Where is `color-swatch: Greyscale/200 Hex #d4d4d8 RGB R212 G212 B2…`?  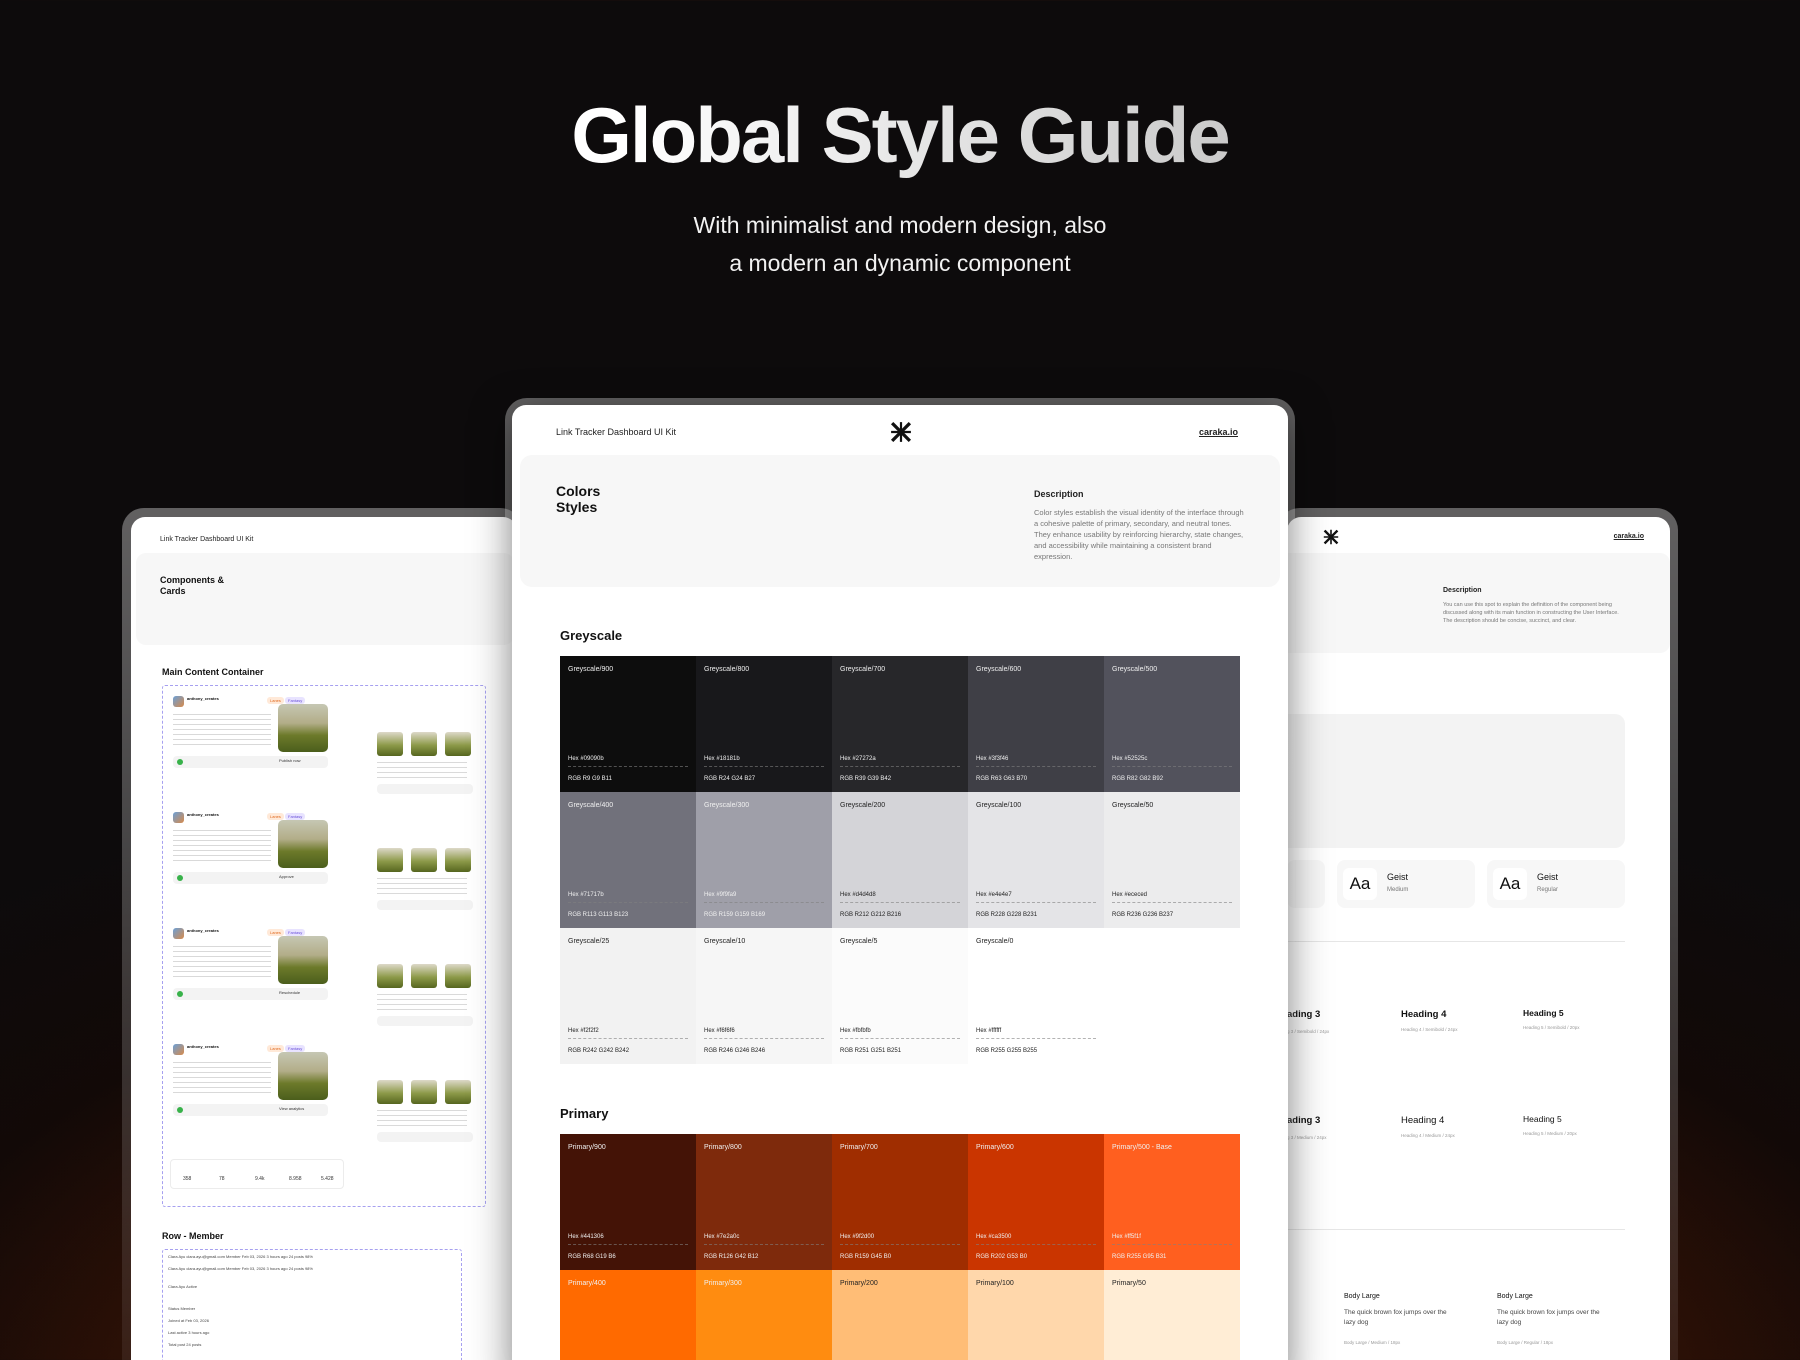
color-swatch: Greyscale/200 Hex #d4d4d8 RGB R212 G212 B2… is located at coordinates (900, 860).